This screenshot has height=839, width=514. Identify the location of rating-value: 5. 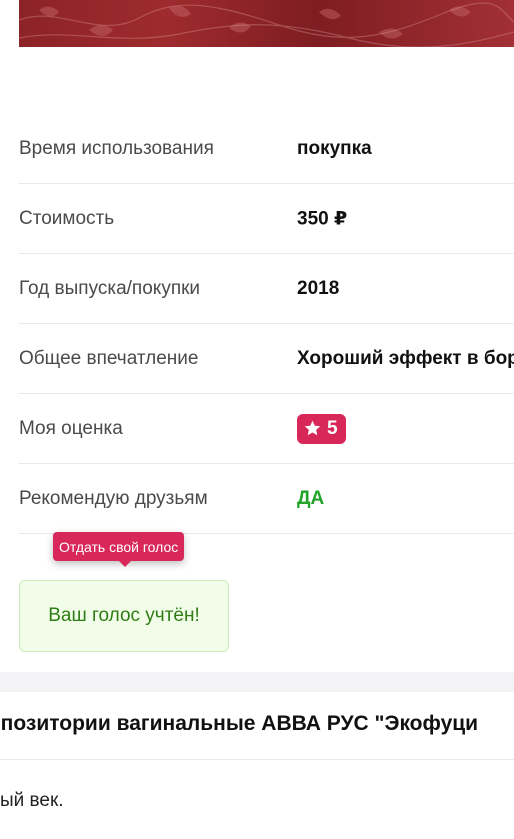
(332, 428).